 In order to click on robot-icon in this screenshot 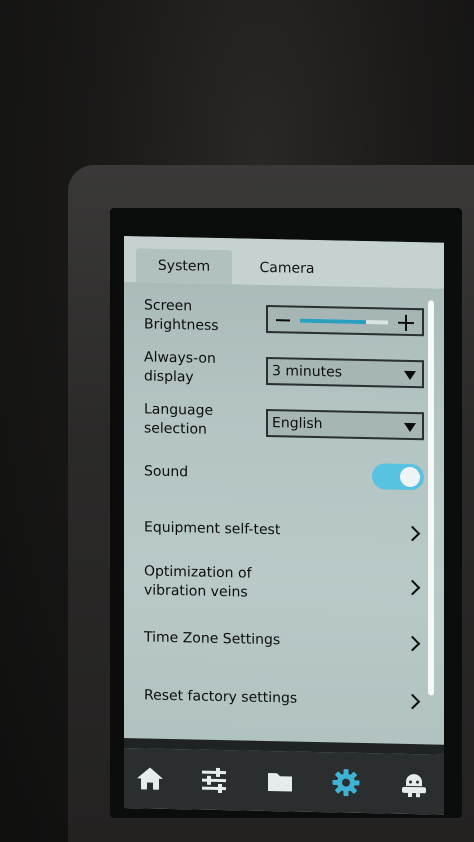, I will do `click(414, 786)`.